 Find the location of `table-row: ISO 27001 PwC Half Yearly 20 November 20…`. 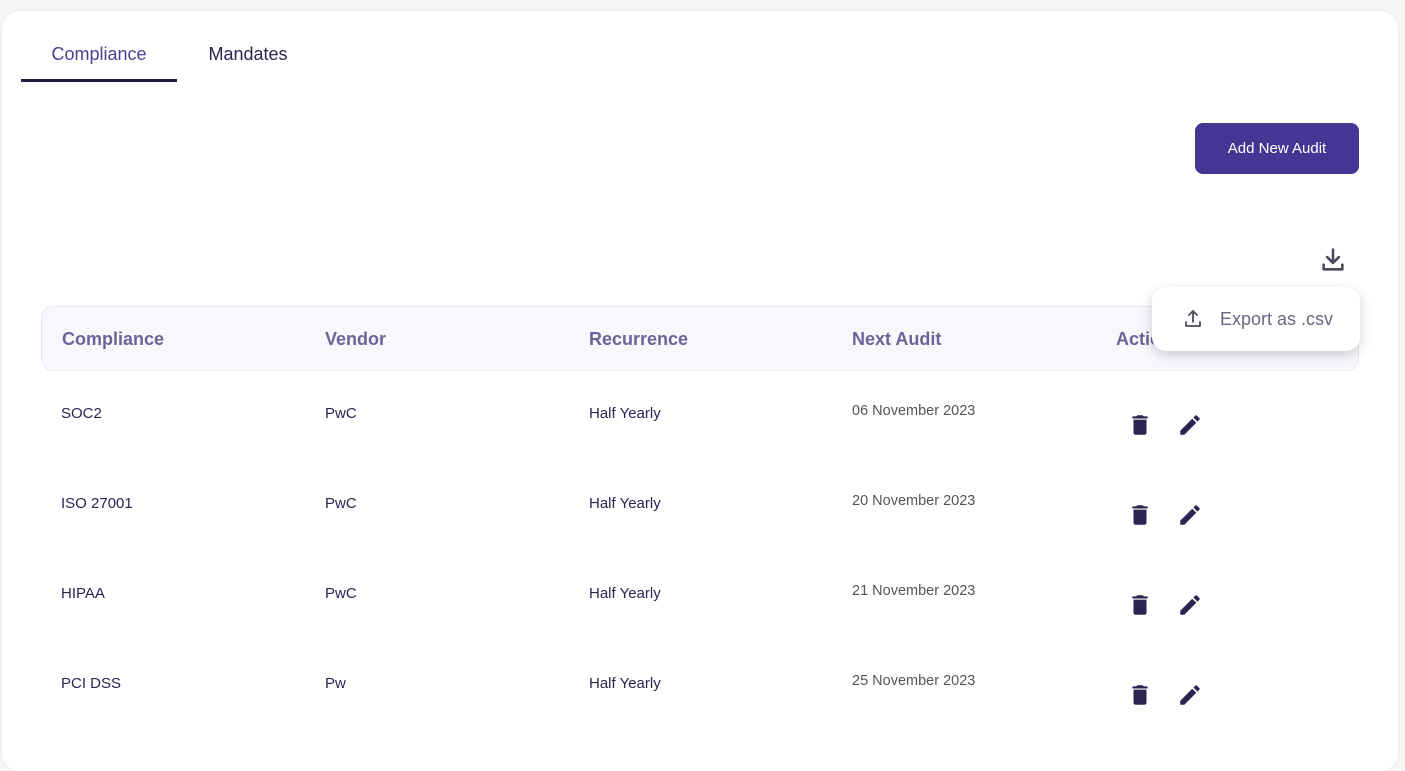

table-row: ISO 27001 PwC Half Yearly 20 November 20… is located at coordinates (700, 516).